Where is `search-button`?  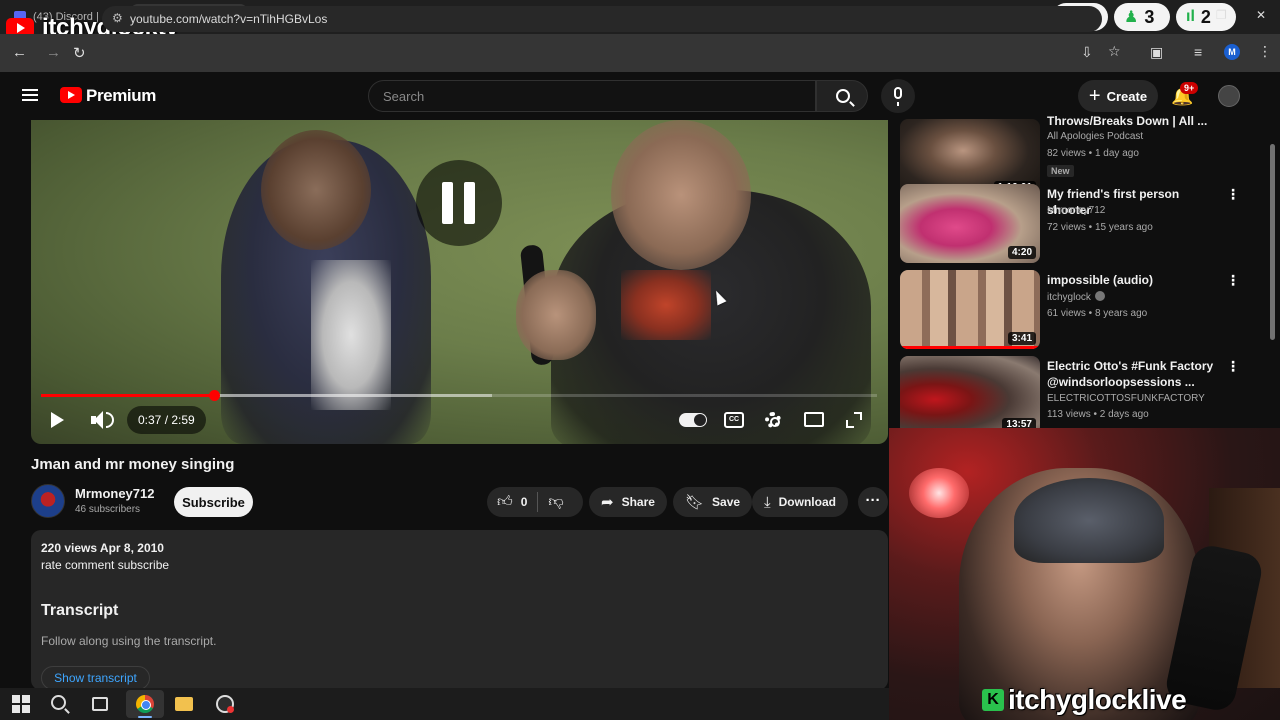
search-button is located at coordinates (842, 96).